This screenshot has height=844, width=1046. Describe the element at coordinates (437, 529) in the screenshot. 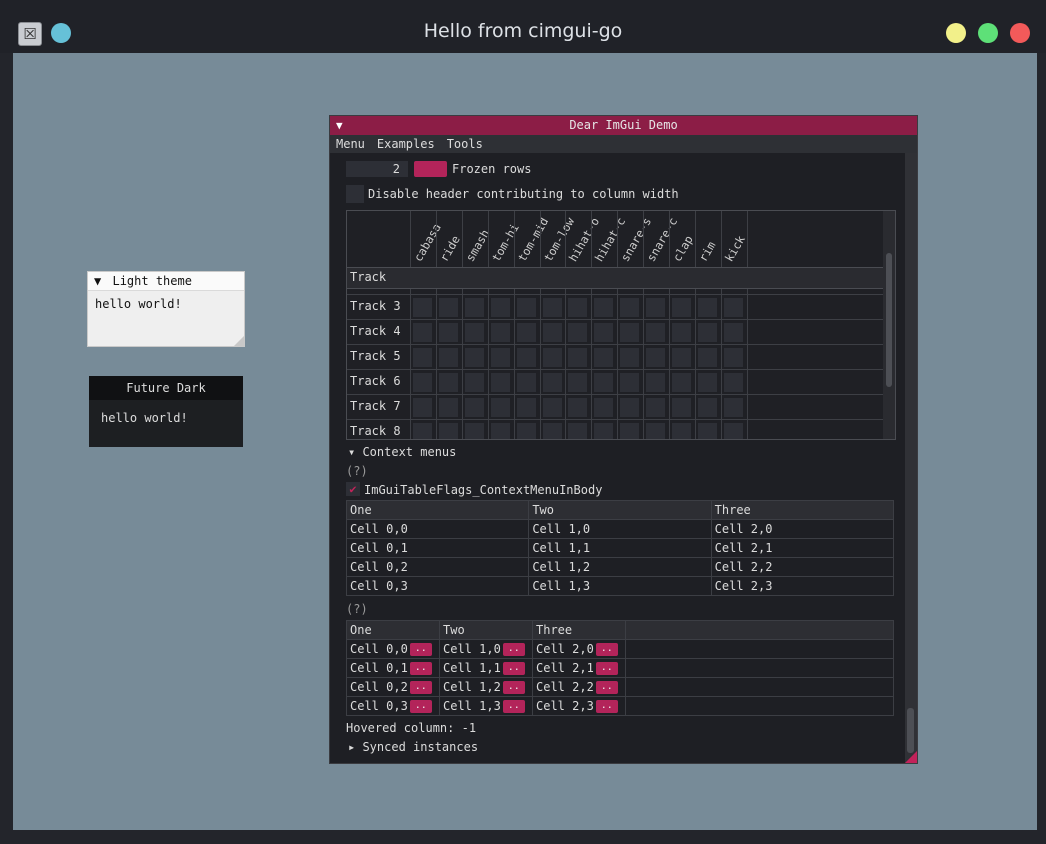

I see `table-cell: Cell 0,0` at that location.